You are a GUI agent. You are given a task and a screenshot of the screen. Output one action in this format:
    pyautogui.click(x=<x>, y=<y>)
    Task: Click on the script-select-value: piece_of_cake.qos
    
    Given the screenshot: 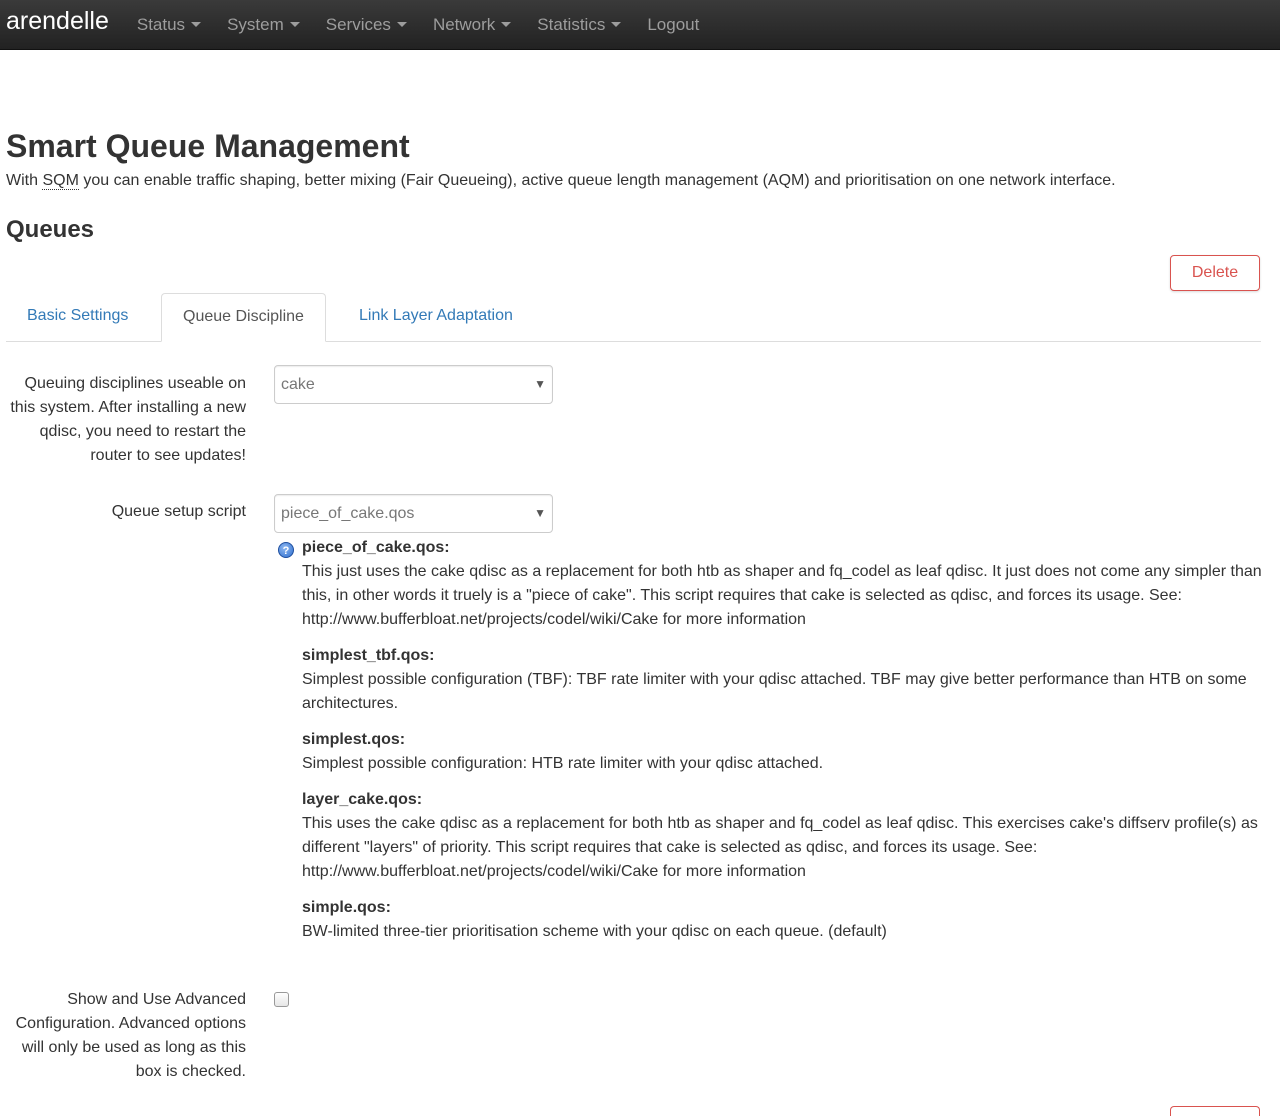 What is the action you would take?
    pyautogui.click(x=348, y=513)
    